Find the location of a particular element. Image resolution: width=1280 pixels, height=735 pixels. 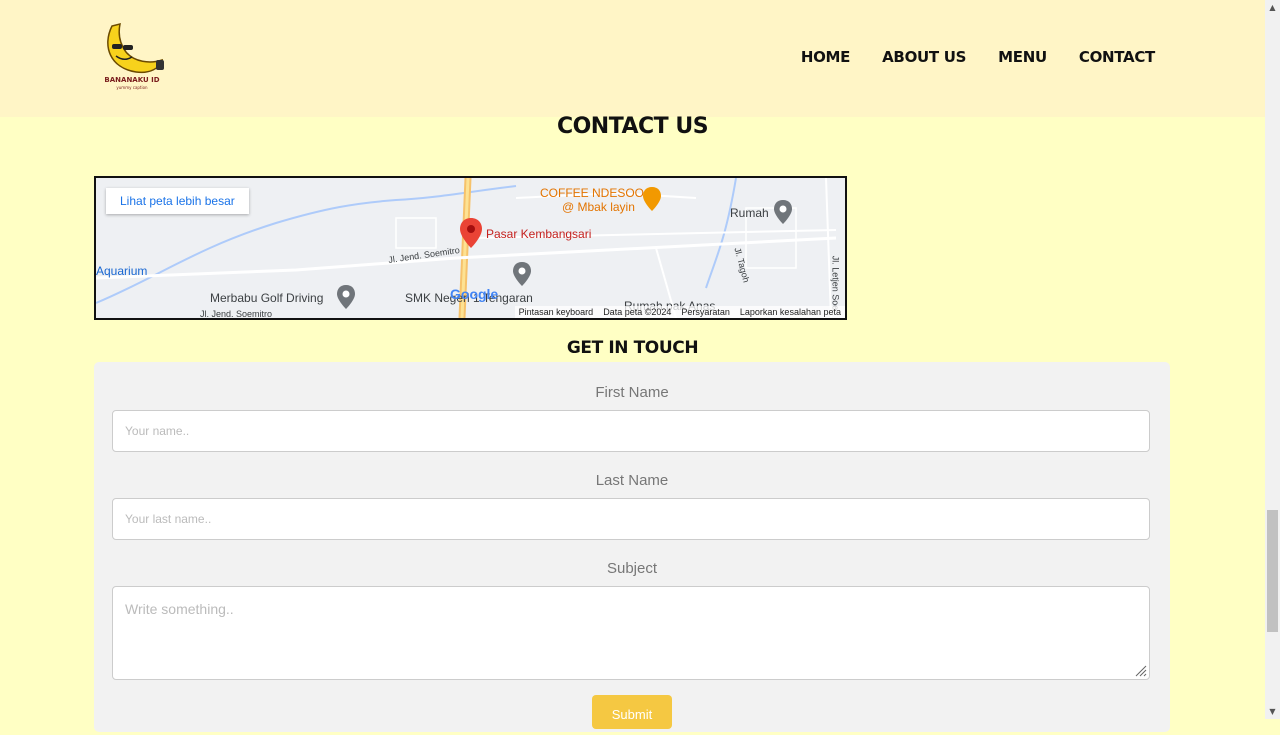

school-pin-icon is located at coordinates (522, 274).